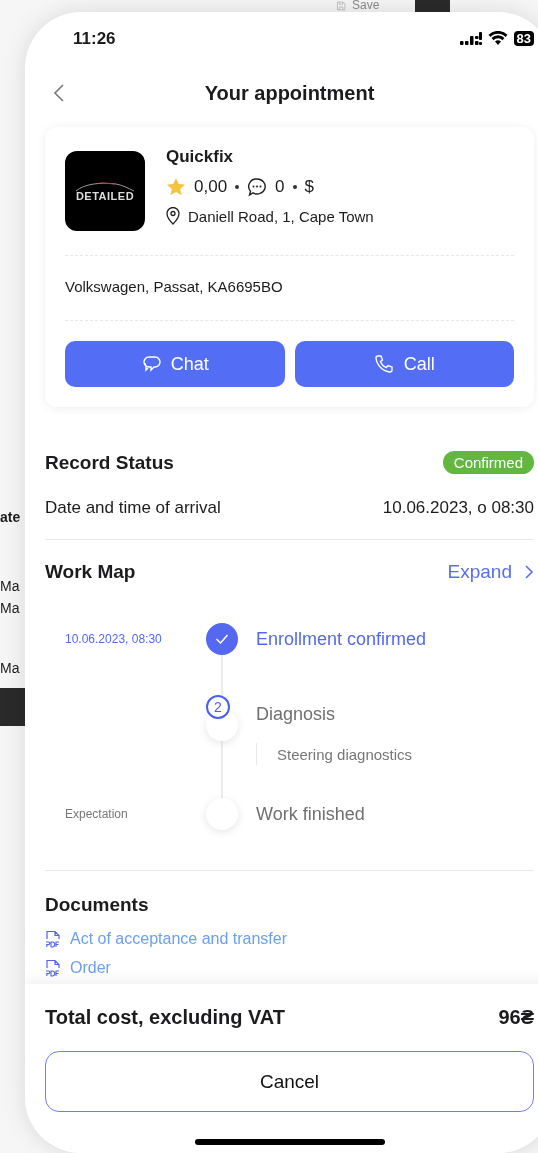 Image resolution: width=538 pixels, height=1153 pixels. Describe the element at coordinates (174, 286) in the screenshot. I see `vehicle-info: Volkswagen, Passat, KA6695BO` at that location.